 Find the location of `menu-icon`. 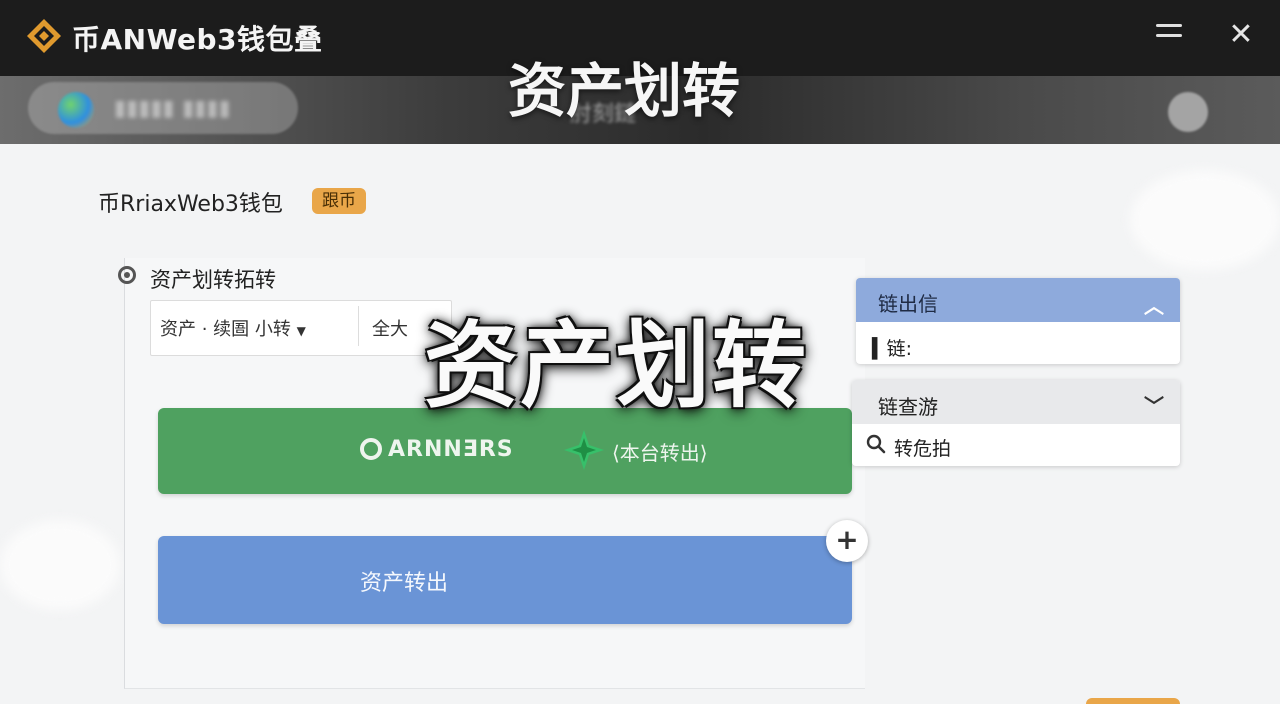

menu-icon is located at coordinates (1169, 34).